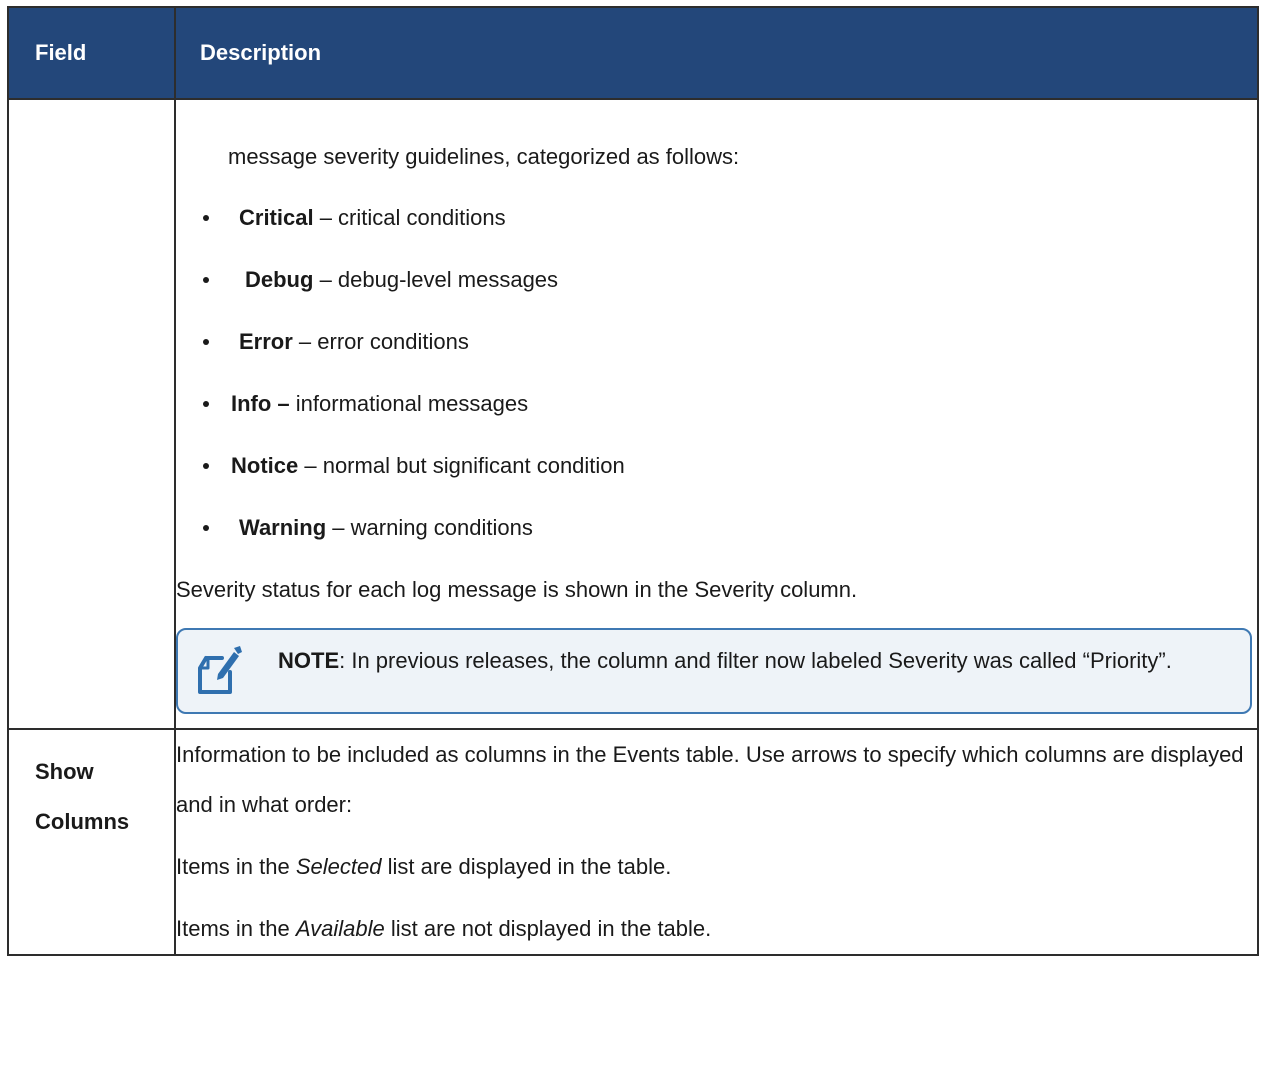 The height and width of the screenshot is (1072, 1265). I want to click on severity-definition: – critical conditions, so click(409, 217).